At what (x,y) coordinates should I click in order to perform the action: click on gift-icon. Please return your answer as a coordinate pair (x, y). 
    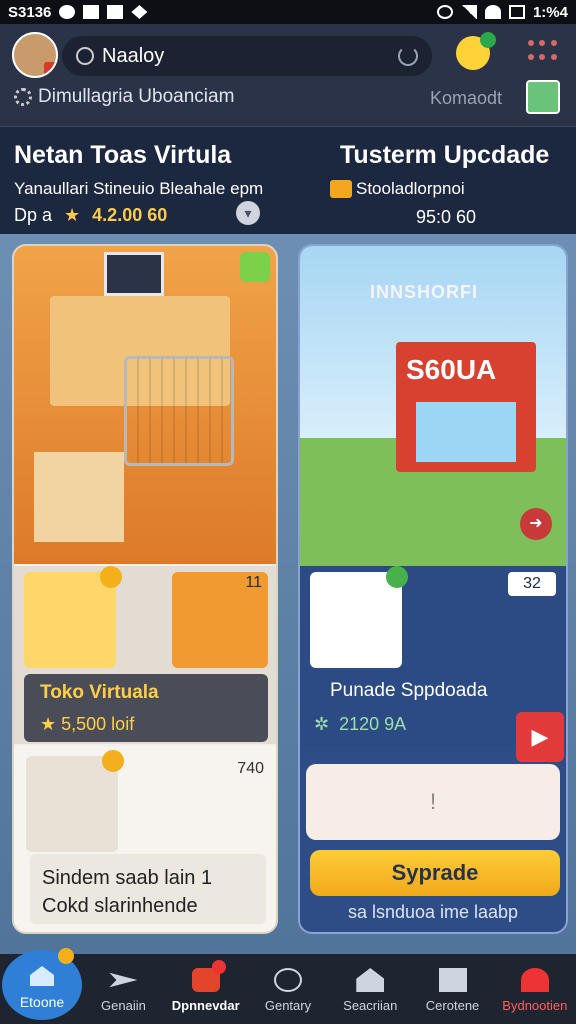
    Looking at the image, I should click on (452, 980).